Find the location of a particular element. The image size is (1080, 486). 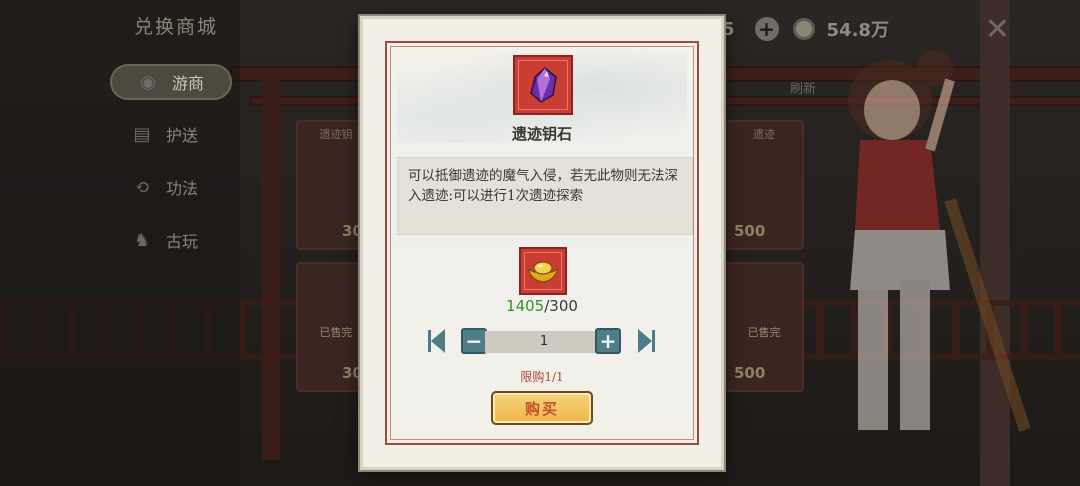

item-description-text: 可以抵御遗迹的魔气入侵，若无此物则无法深入遗迹:可以进行1次遗迹探索 is located at coordinates (543, 186).